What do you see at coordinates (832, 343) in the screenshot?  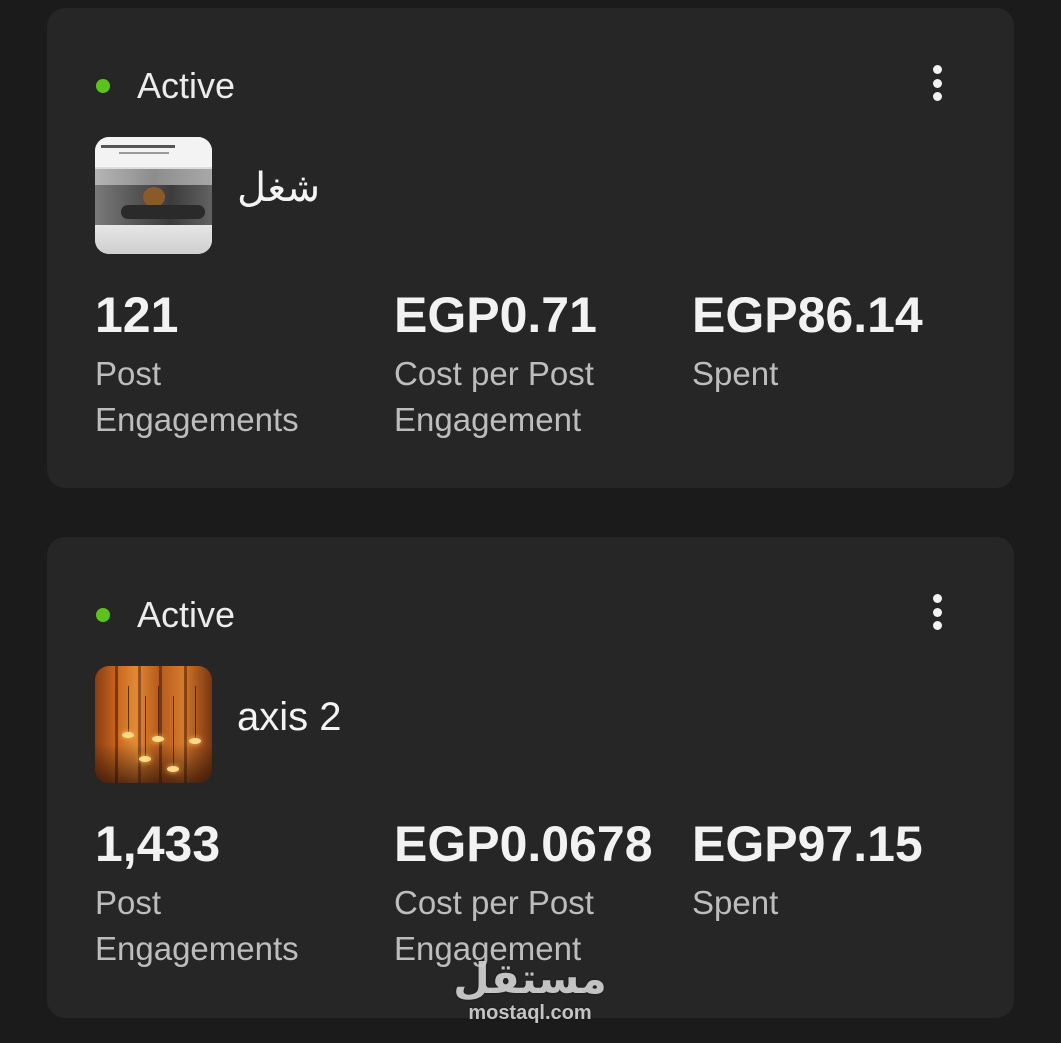 I see `spent-metric: EGP86.14 Spent` at bounding box center [832, 343].